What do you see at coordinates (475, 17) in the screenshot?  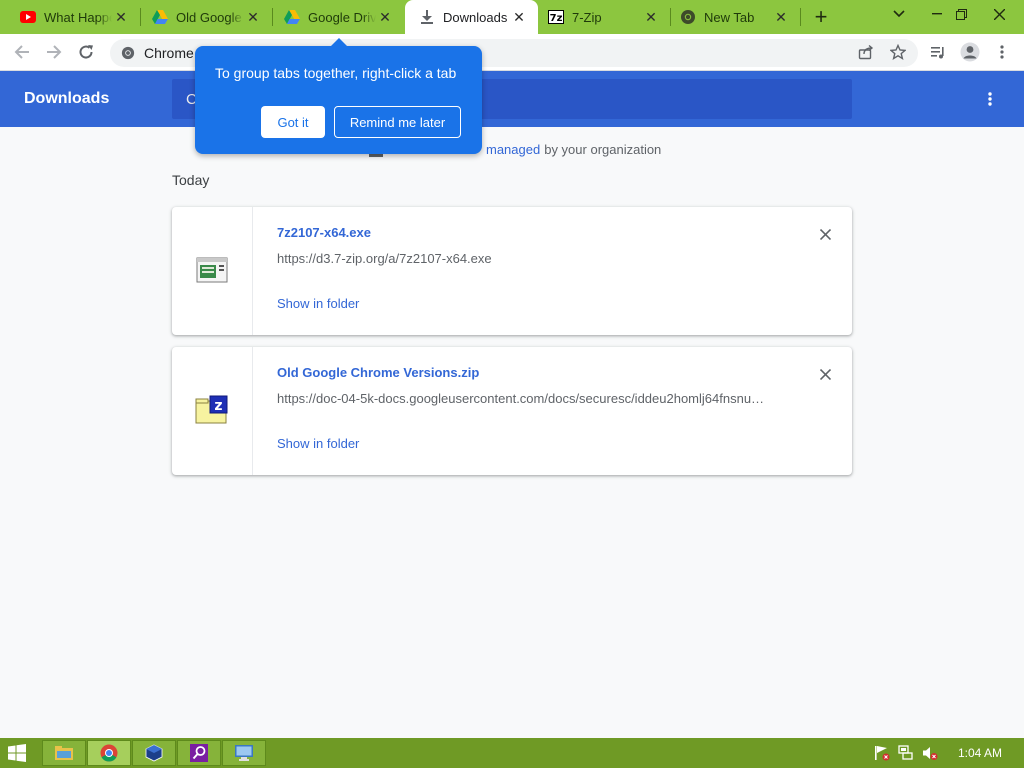 I see `tab-title: Downloads` at bounding box center [475, 17].